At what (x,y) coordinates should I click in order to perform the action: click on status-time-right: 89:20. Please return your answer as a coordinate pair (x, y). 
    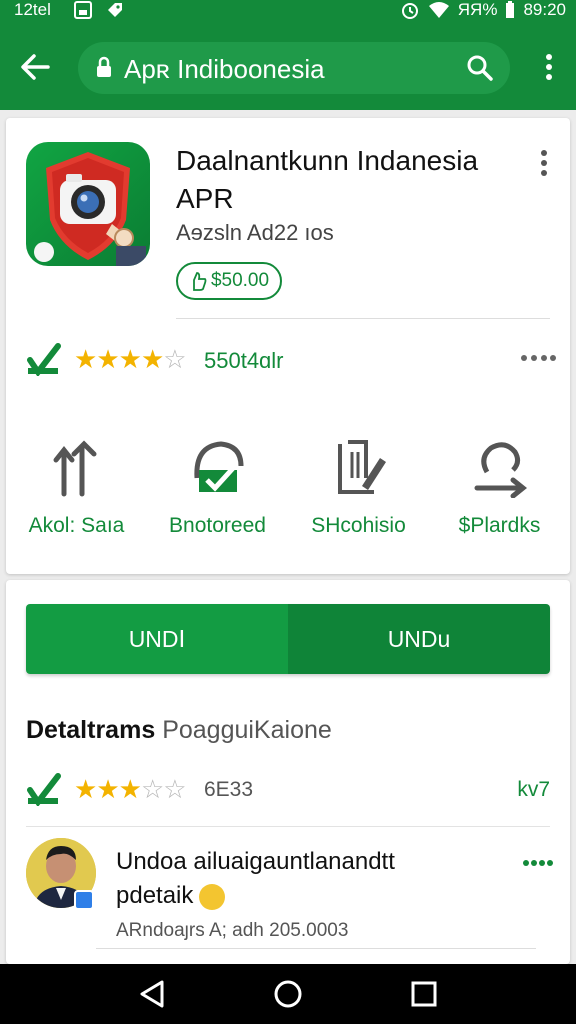
    Looking at the image, I should click on (544, 9).